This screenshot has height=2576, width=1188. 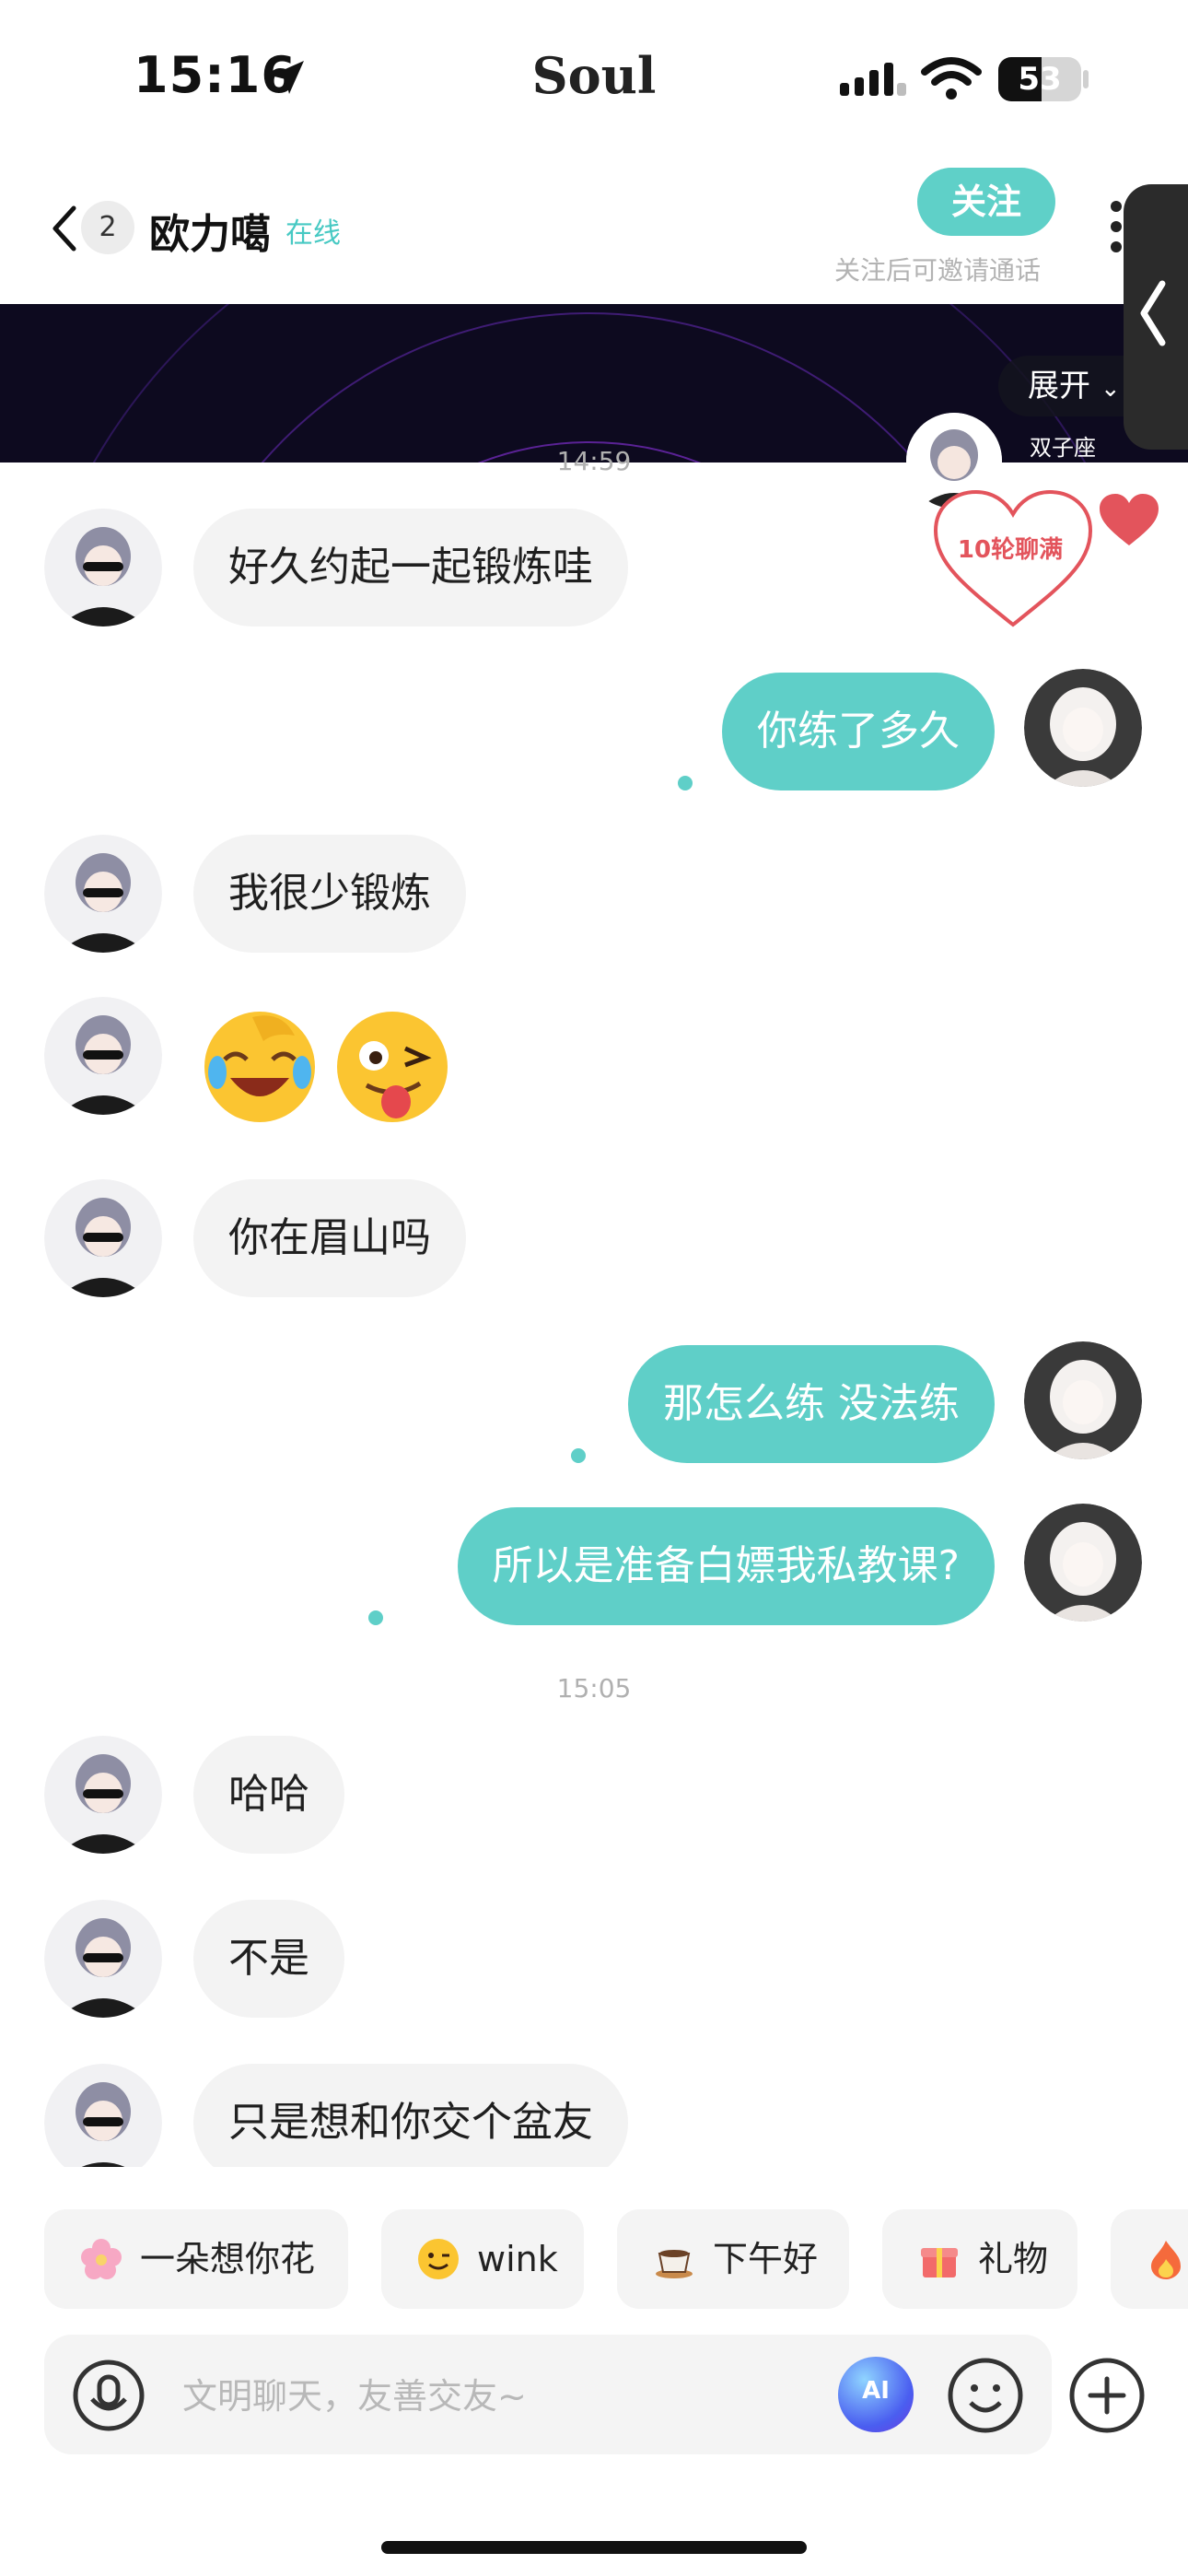 What do you see at coordinates (64, 228) in the screenshot?
I see `back-icon` at bounding box center [64, 228].